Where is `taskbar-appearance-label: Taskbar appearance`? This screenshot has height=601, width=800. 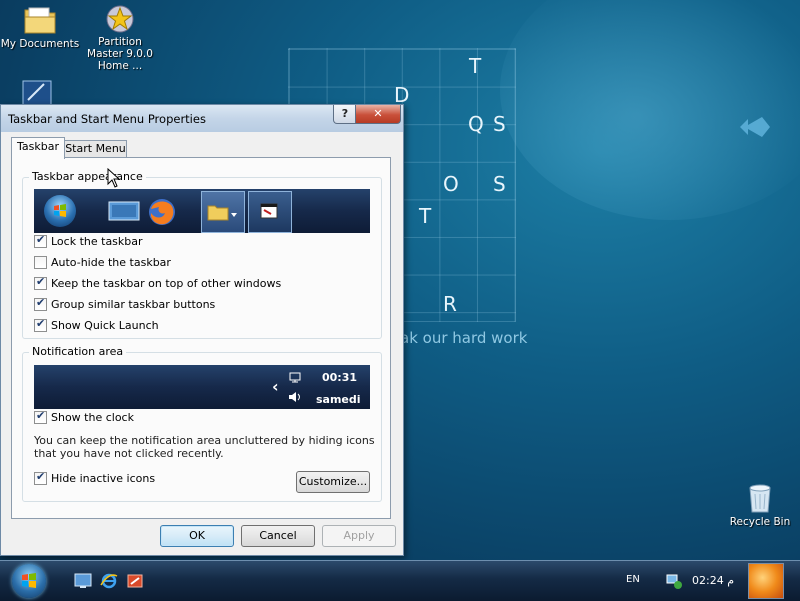 taskbar-appearance-label: Taskbar appearance is located at coordinates (87, 176).